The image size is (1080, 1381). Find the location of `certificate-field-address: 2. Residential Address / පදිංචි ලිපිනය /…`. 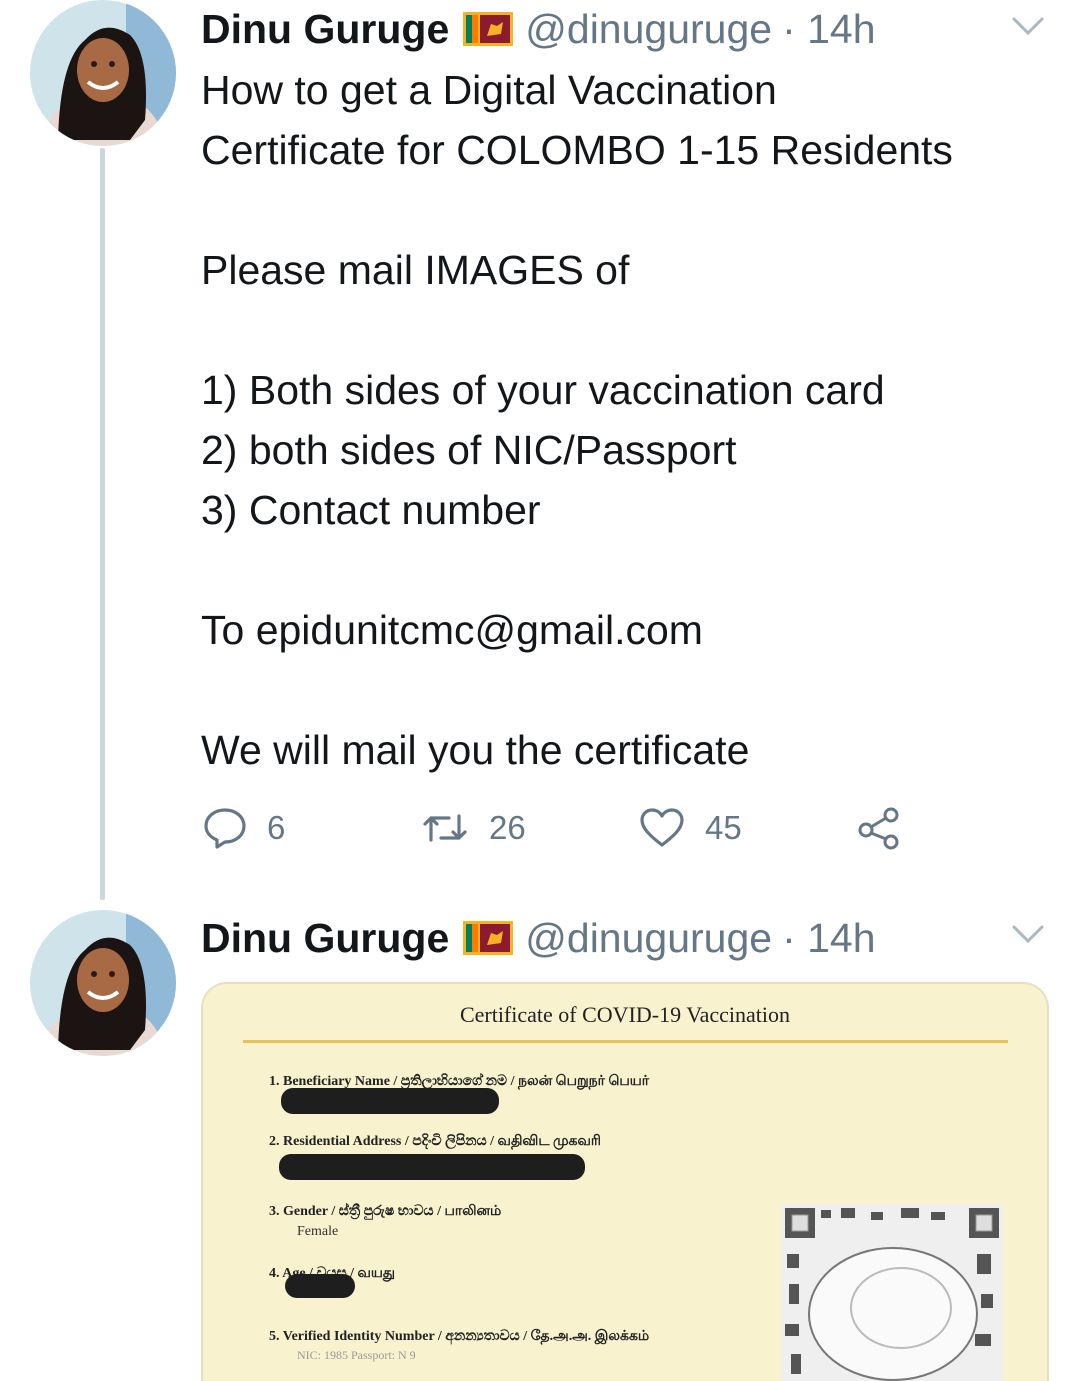

certificate-field-address: 2. Residential Address / පදිංචි ලිපිනය /… is located at coordinates (435, 1141).